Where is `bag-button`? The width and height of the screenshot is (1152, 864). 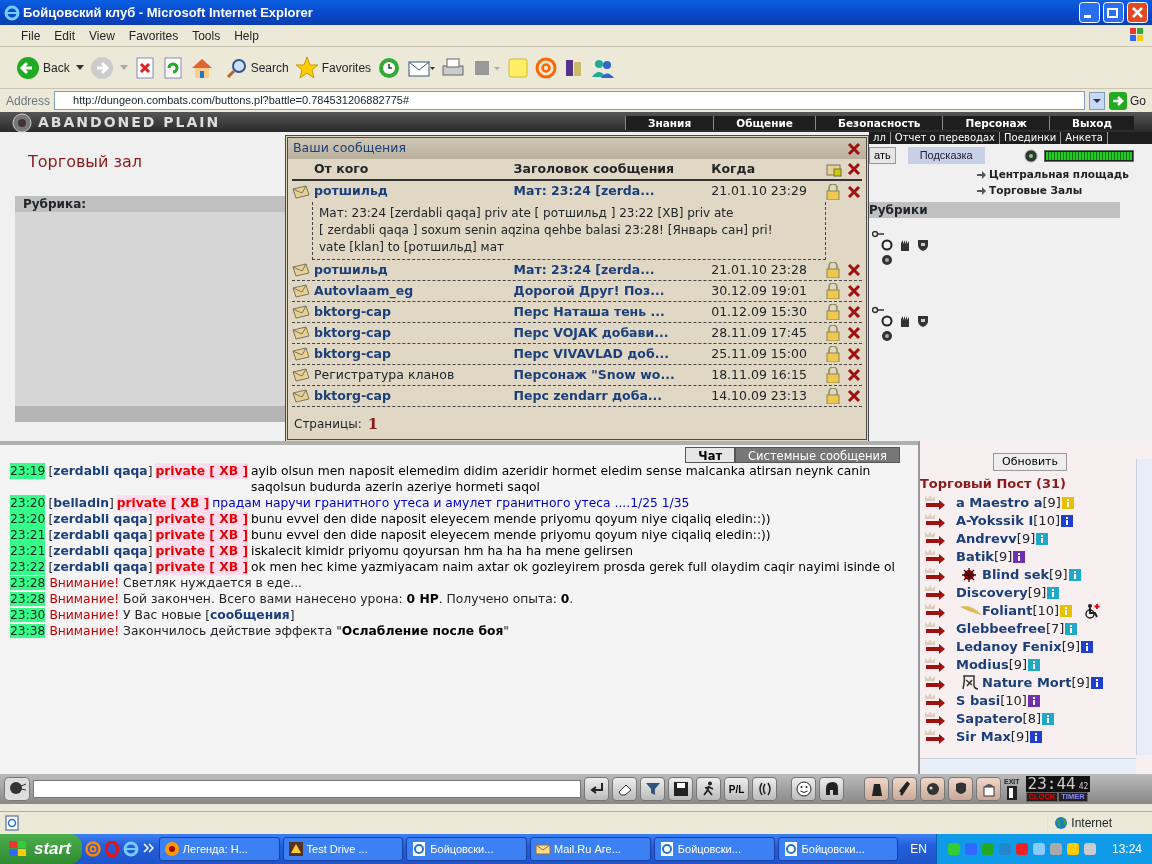 bag-button is located at coordinates (876, 789).